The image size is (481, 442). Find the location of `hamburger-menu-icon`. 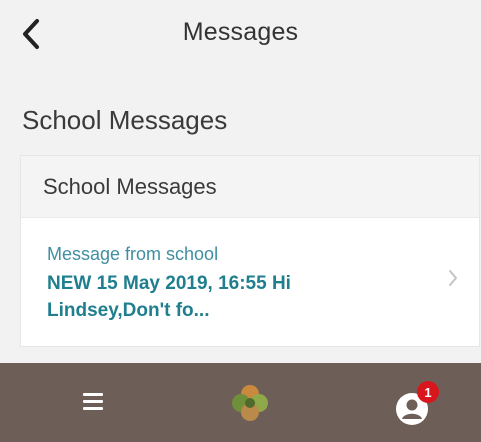

hamburger-menu-icon is located at coordinates (93, 401).